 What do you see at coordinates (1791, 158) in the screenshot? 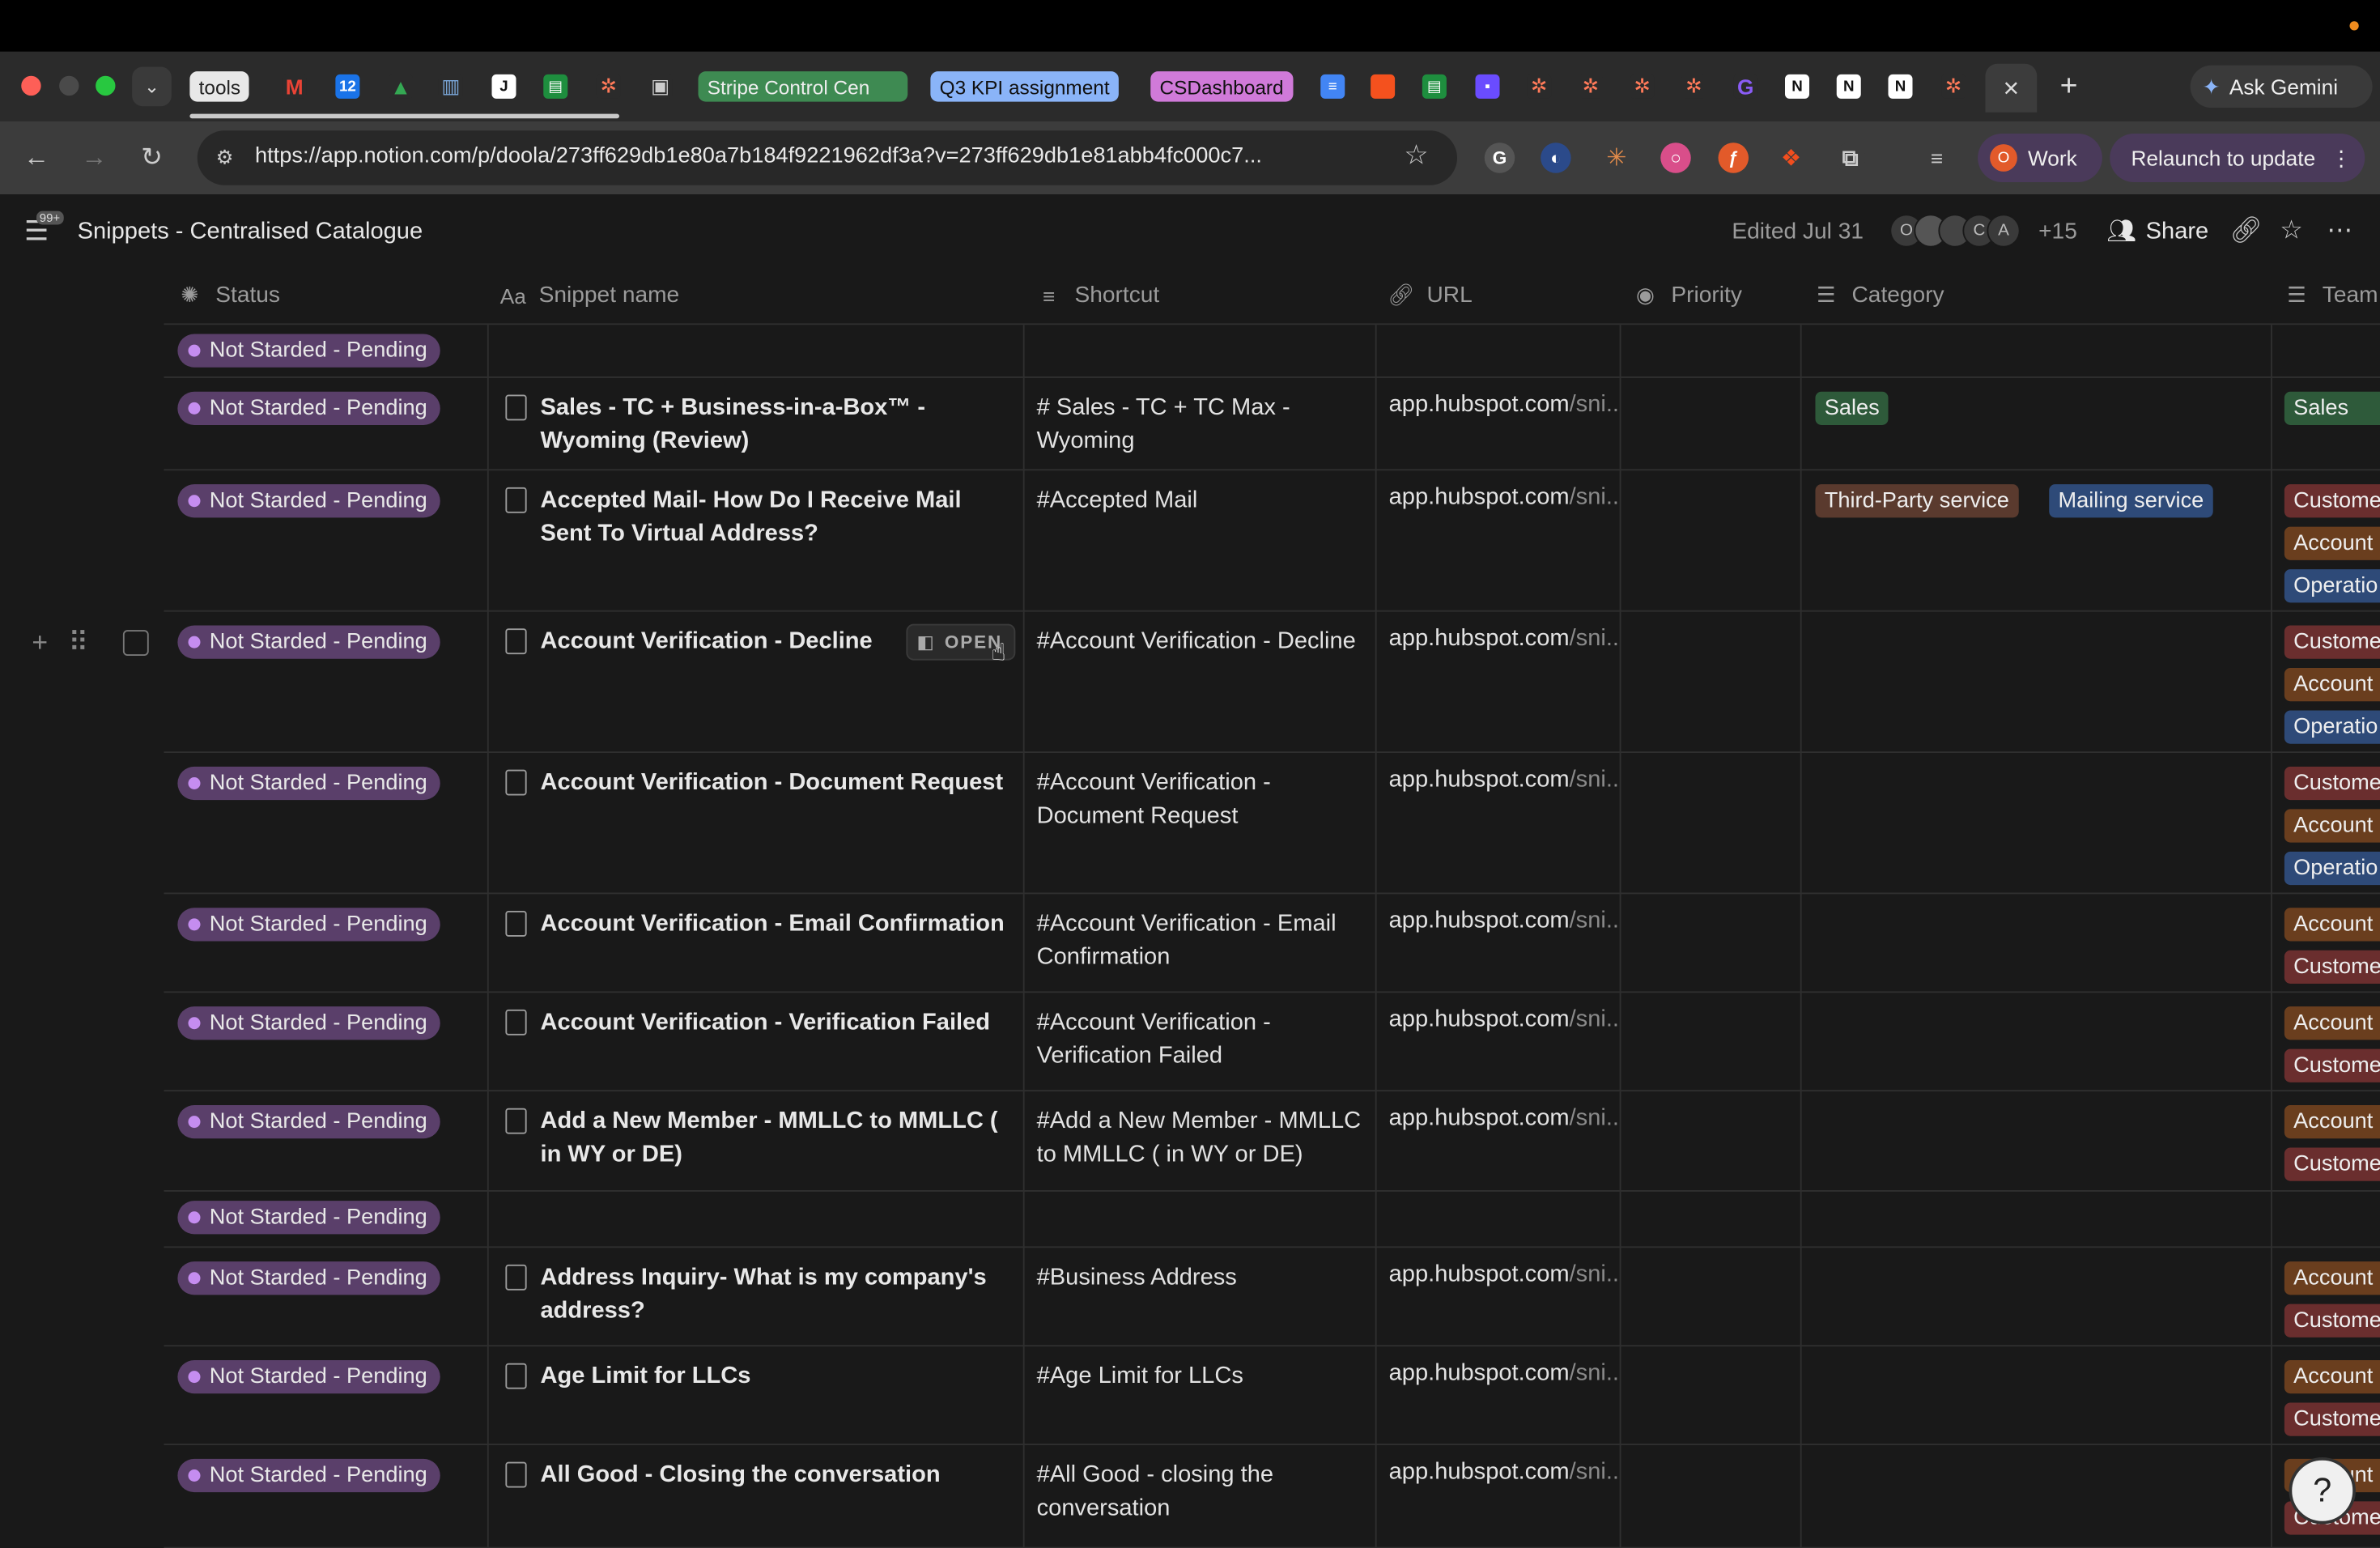
I see `extension-figma-icon: ❖` at bounding box center [1791, 158].